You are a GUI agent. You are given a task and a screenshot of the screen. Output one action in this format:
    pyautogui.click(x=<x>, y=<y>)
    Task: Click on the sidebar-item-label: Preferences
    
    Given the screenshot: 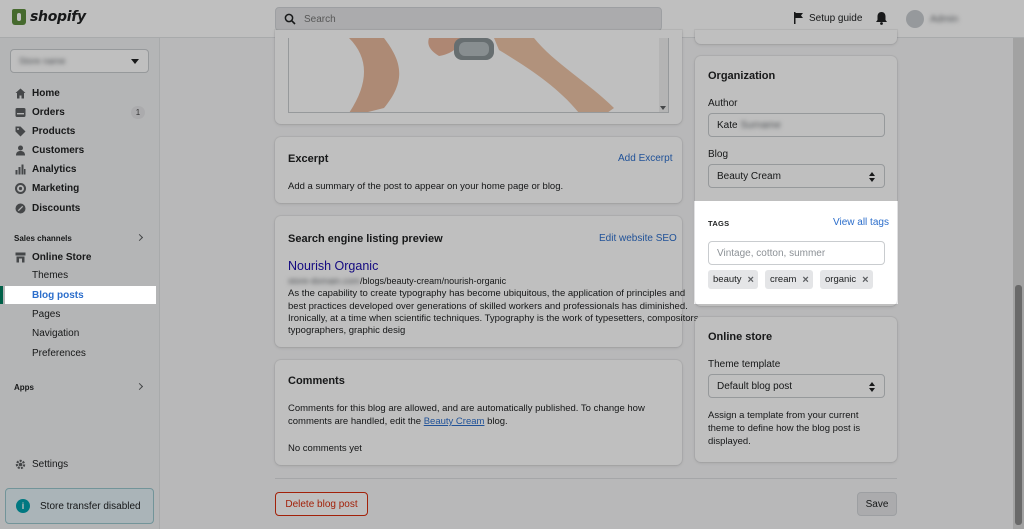 What is the action you would take?
    pyautogui.click(x=59, y=353)
    